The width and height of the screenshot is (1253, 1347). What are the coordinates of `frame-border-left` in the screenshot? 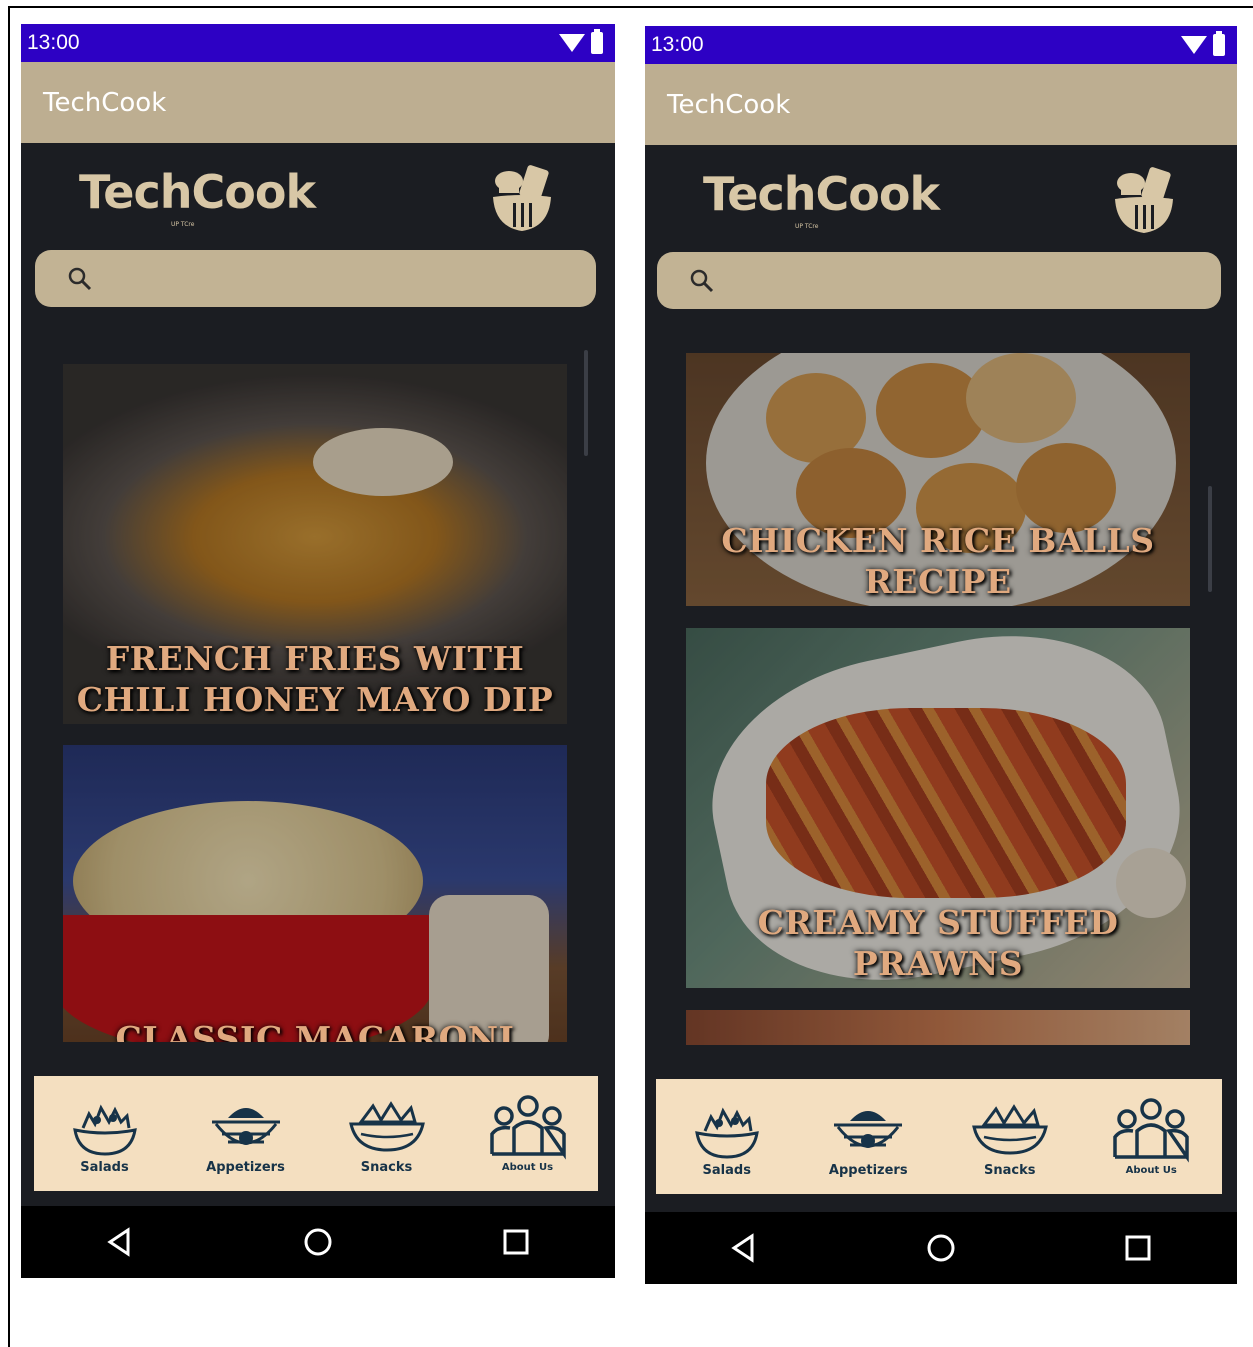 It's located at (9, 676).